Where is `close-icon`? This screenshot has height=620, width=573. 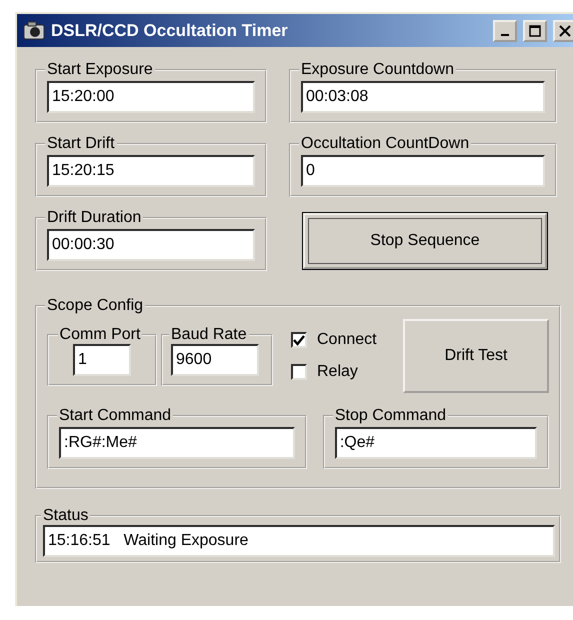
close-icon is located at coordinates (565, 30).